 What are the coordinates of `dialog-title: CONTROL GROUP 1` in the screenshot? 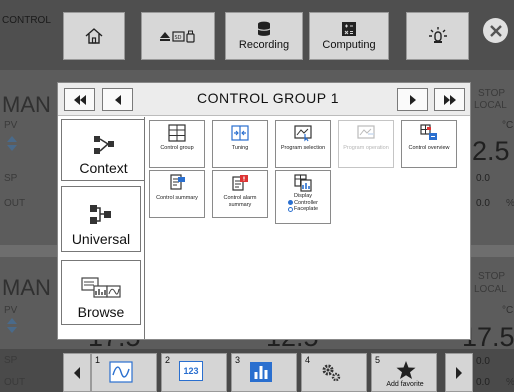 It's located at (268, 98).